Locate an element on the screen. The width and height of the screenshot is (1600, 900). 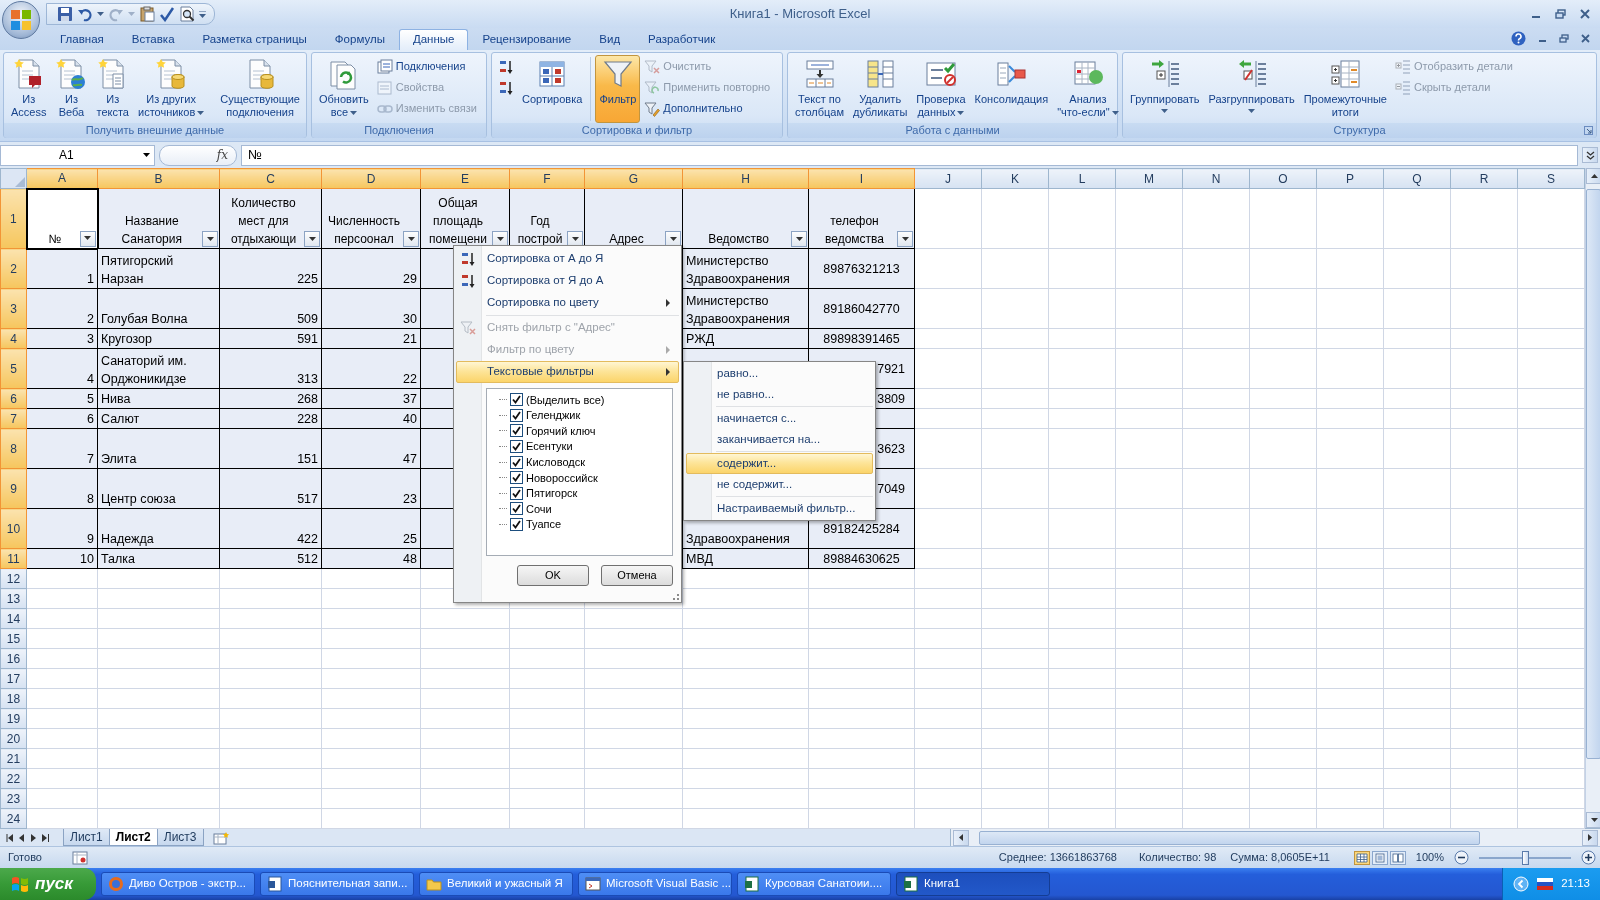
row-header: 1 is located at coordinates (13, 218).